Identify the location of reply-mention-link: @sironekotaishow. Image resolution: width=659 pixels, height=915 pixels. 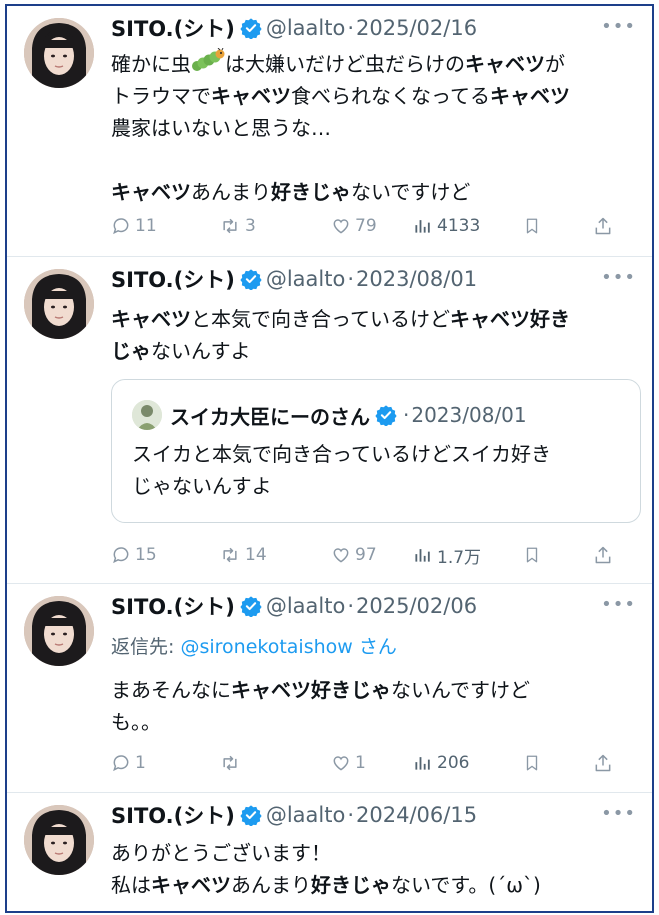
(266, 647).